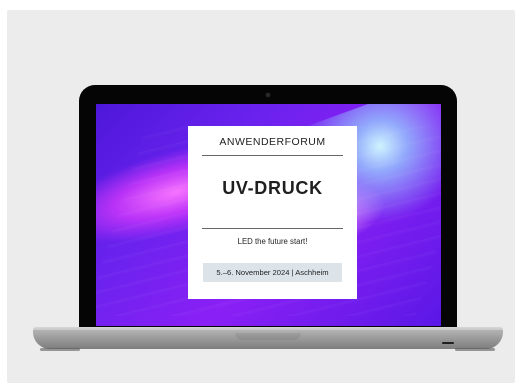 This screenshot has height=389, width=521. Describe the element at coordinates (272, 228) in the screenshot. I see `bottom-divider` at that location.